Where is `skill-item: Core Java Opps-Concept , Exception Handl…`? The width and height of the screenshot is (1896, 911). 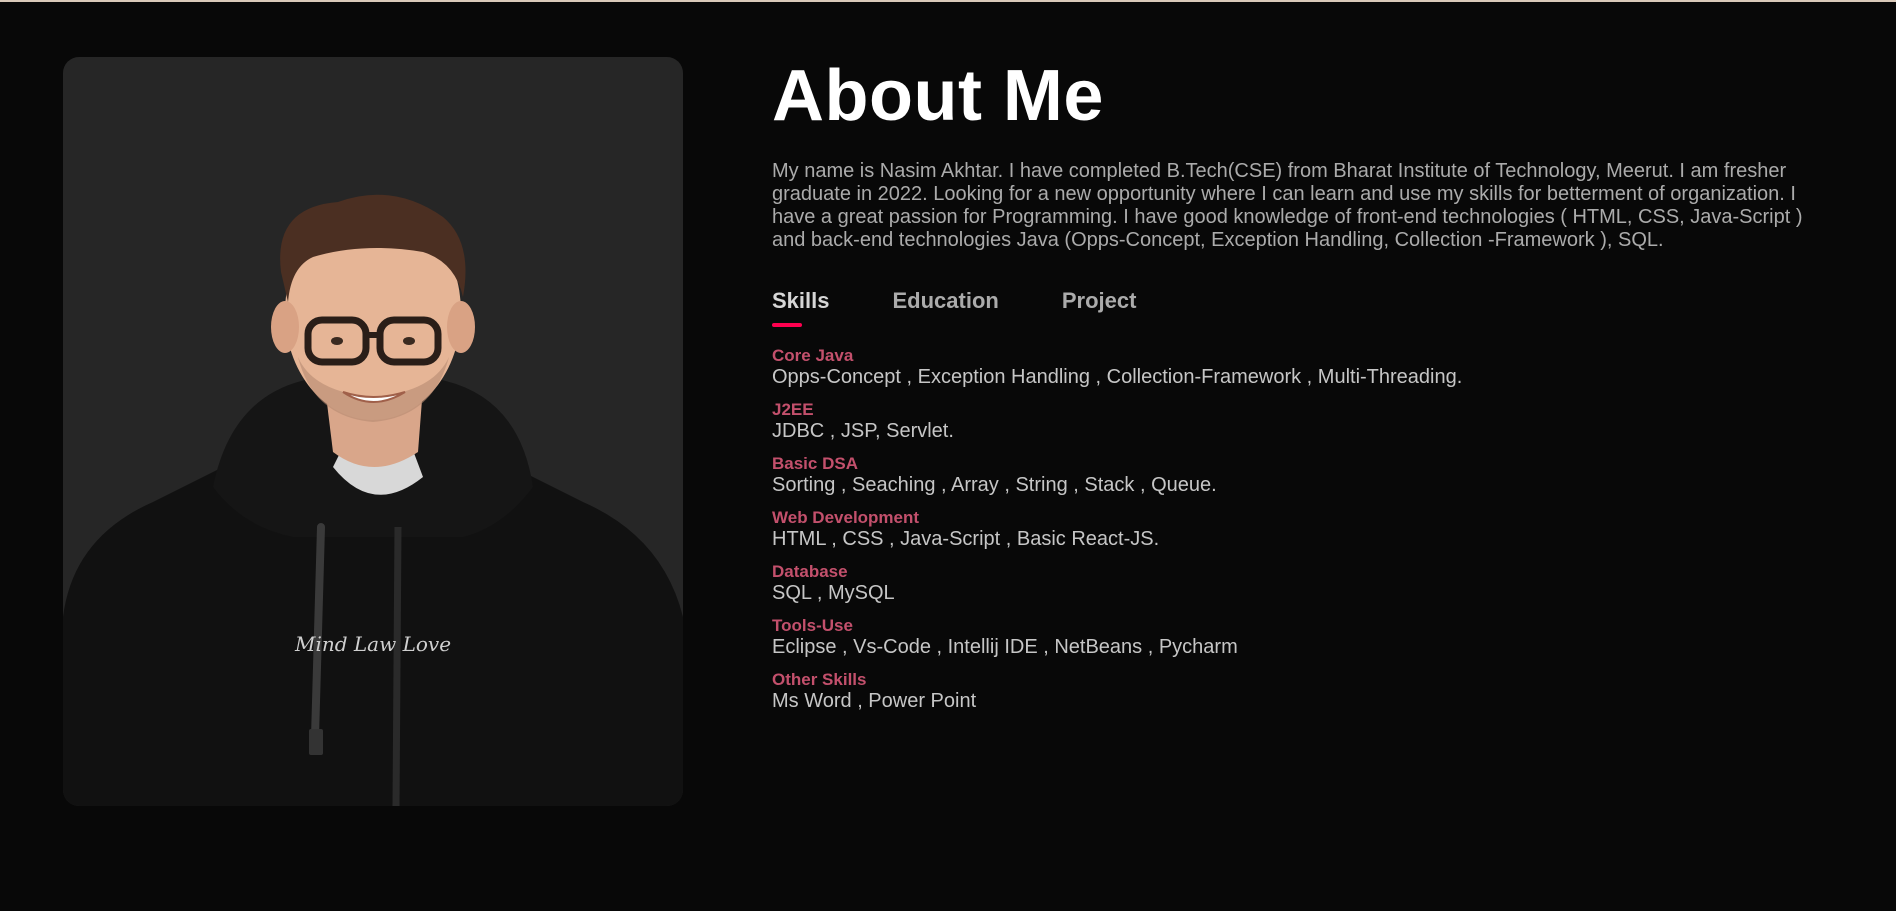 skill-item: Core Java Opps-Concept , Exception Handl… is located at coordinates (1302, 367).